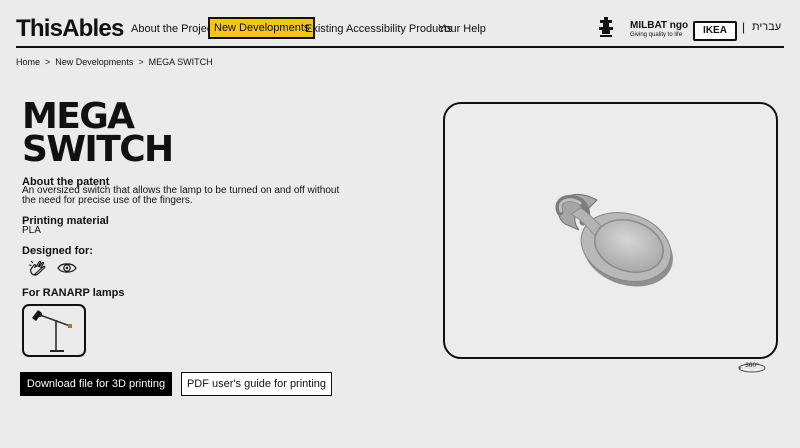 This screenshot has width=800, height=448. Describe the element at coordinates (28, 62) in the screenshot. I see `breadcrumb-home: Home` at that location.